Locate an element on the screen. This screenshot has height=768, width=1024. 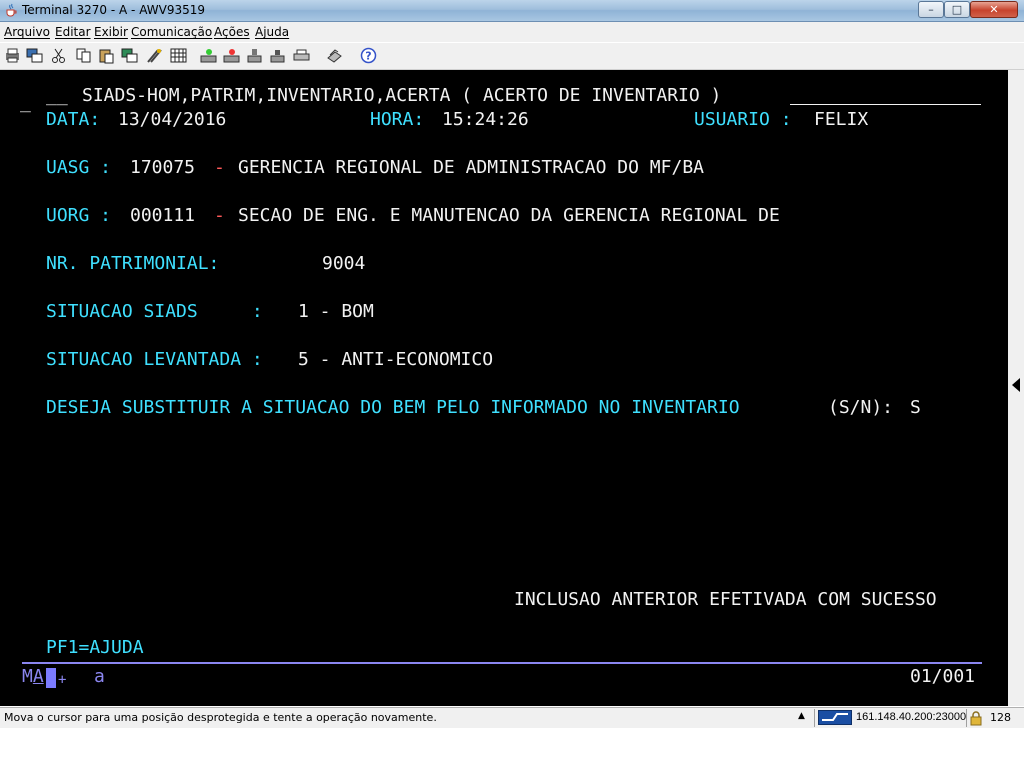
connect-icon is located at coordinates (208, 55).